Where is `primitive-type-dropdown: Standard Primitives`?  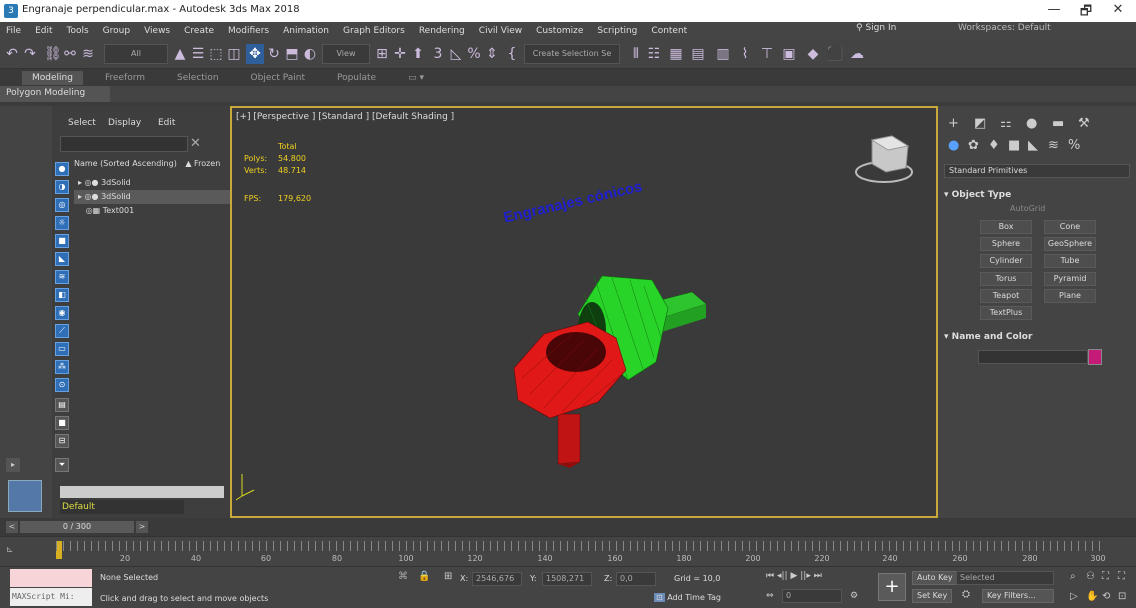
primitive-type-dropdown: Standard Primitives is located at coordinates (1037, 171).